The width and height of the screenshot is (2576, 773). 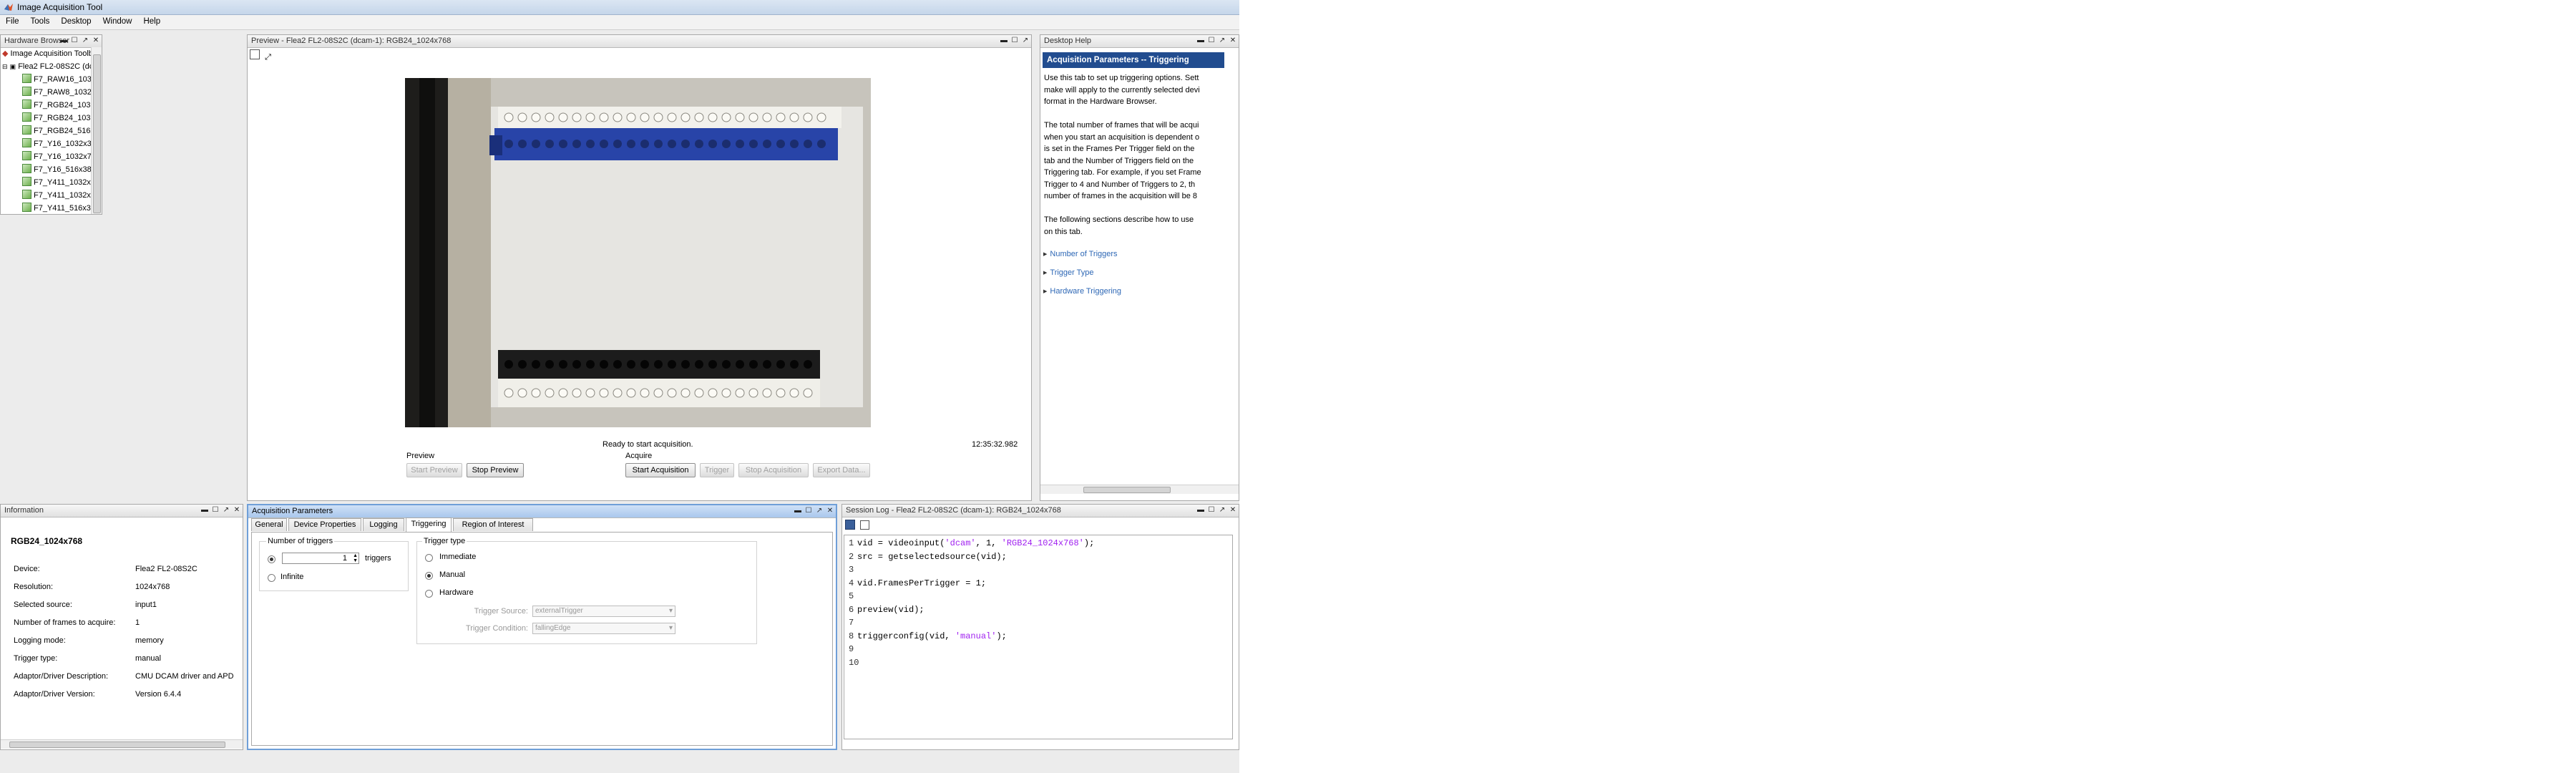 I want to click on tree-format-item: F7_RAW16_1032x776, so click(x=57, y=79).